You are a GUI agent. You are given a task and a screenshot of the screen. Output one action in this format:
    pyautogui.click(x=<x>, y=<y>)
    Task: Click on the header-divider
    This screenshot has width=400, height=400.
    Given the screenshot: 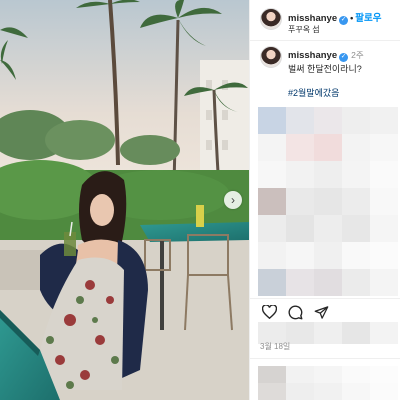 What is the action you would take?
    pyautogui.click(x=325, y=40)
    